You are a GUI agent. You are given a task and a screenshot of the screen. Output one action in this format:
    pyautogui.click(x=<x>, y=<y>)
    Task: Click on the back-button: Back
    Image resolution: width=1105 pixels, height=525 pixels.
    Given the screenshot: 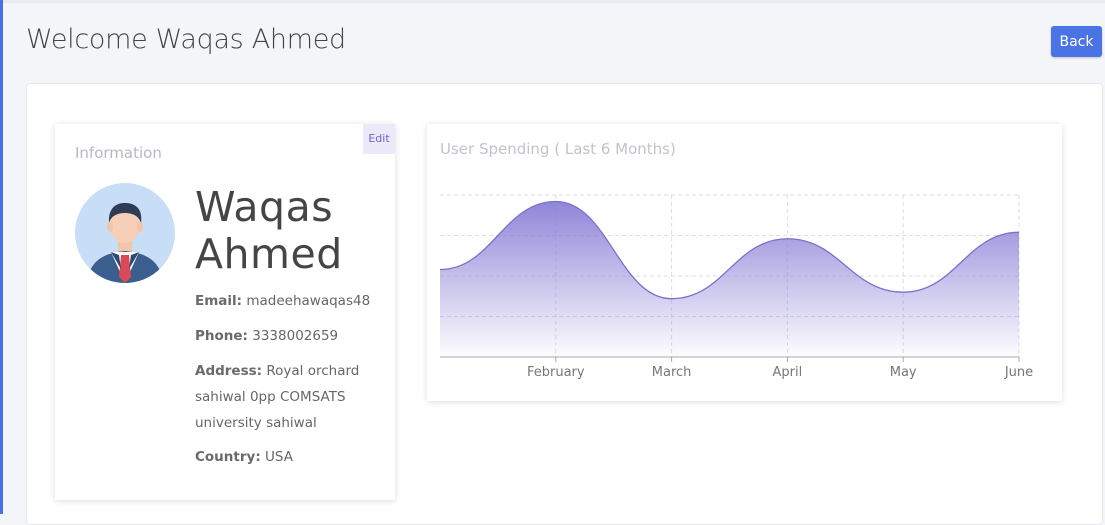 What is the action you would take?
    pyautogui.click(x=1076, y=41)
    